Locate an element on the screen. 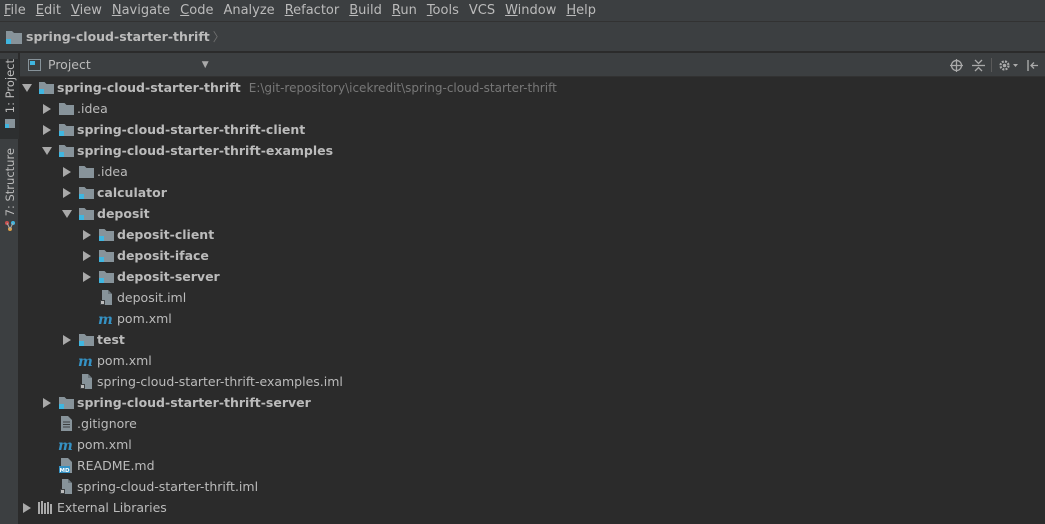 The image size is (1045, 524). menu-item: Window is located at coordinates (530, 11).